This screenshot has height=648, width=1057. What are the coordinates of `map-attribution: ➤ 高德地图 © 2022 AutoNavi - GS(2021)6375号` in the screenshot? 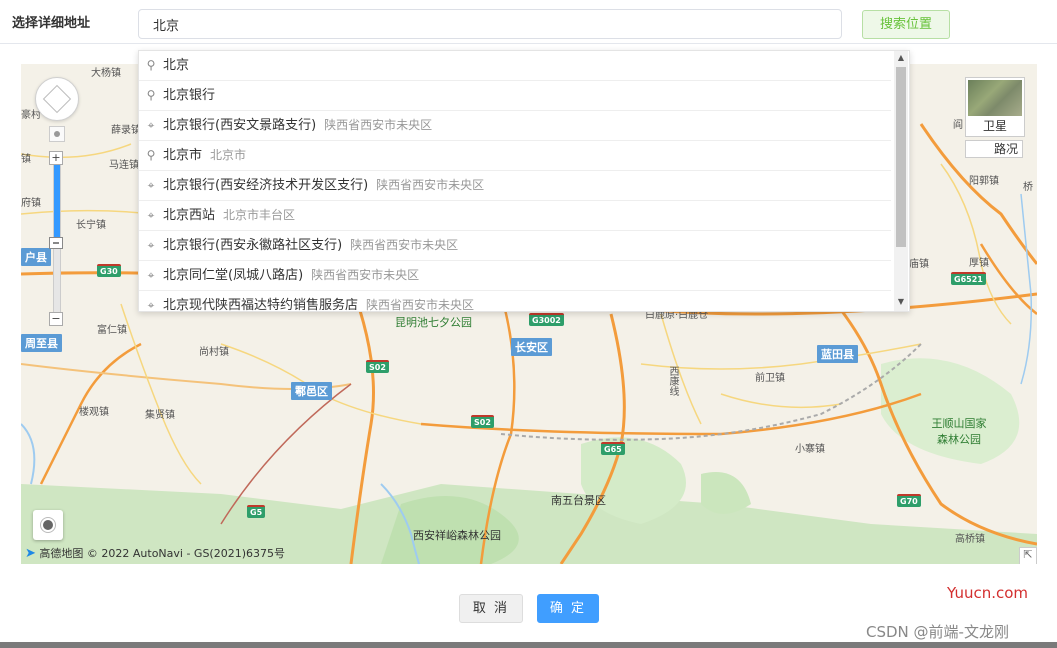 It's located at (155, 553).